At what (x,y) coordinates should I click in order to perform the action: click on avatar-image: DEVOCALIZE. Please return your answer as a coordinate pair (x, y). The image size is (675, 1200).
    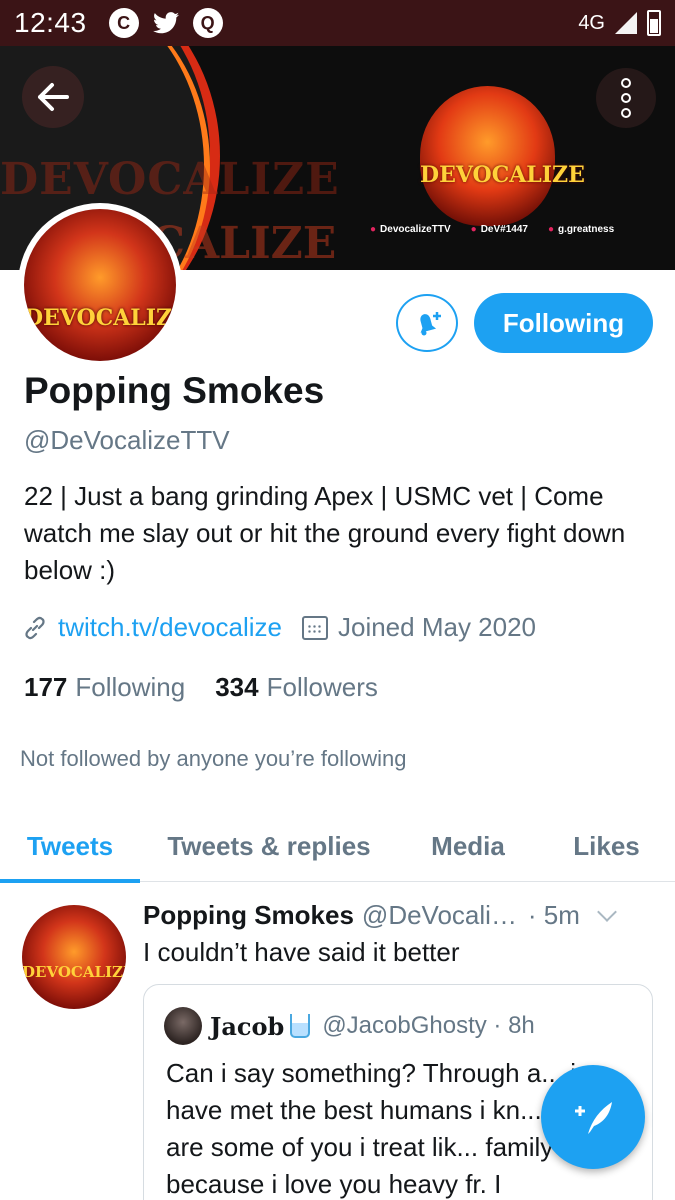
    Looking at the image, I should click on (100, 285).